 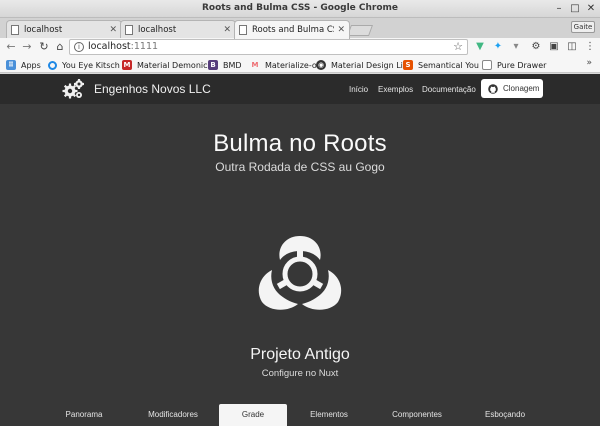 What do you see at coordinates (358, 89) in the screenshot?
I see `nav-inicio: Início` at bounding box center [358, 89].